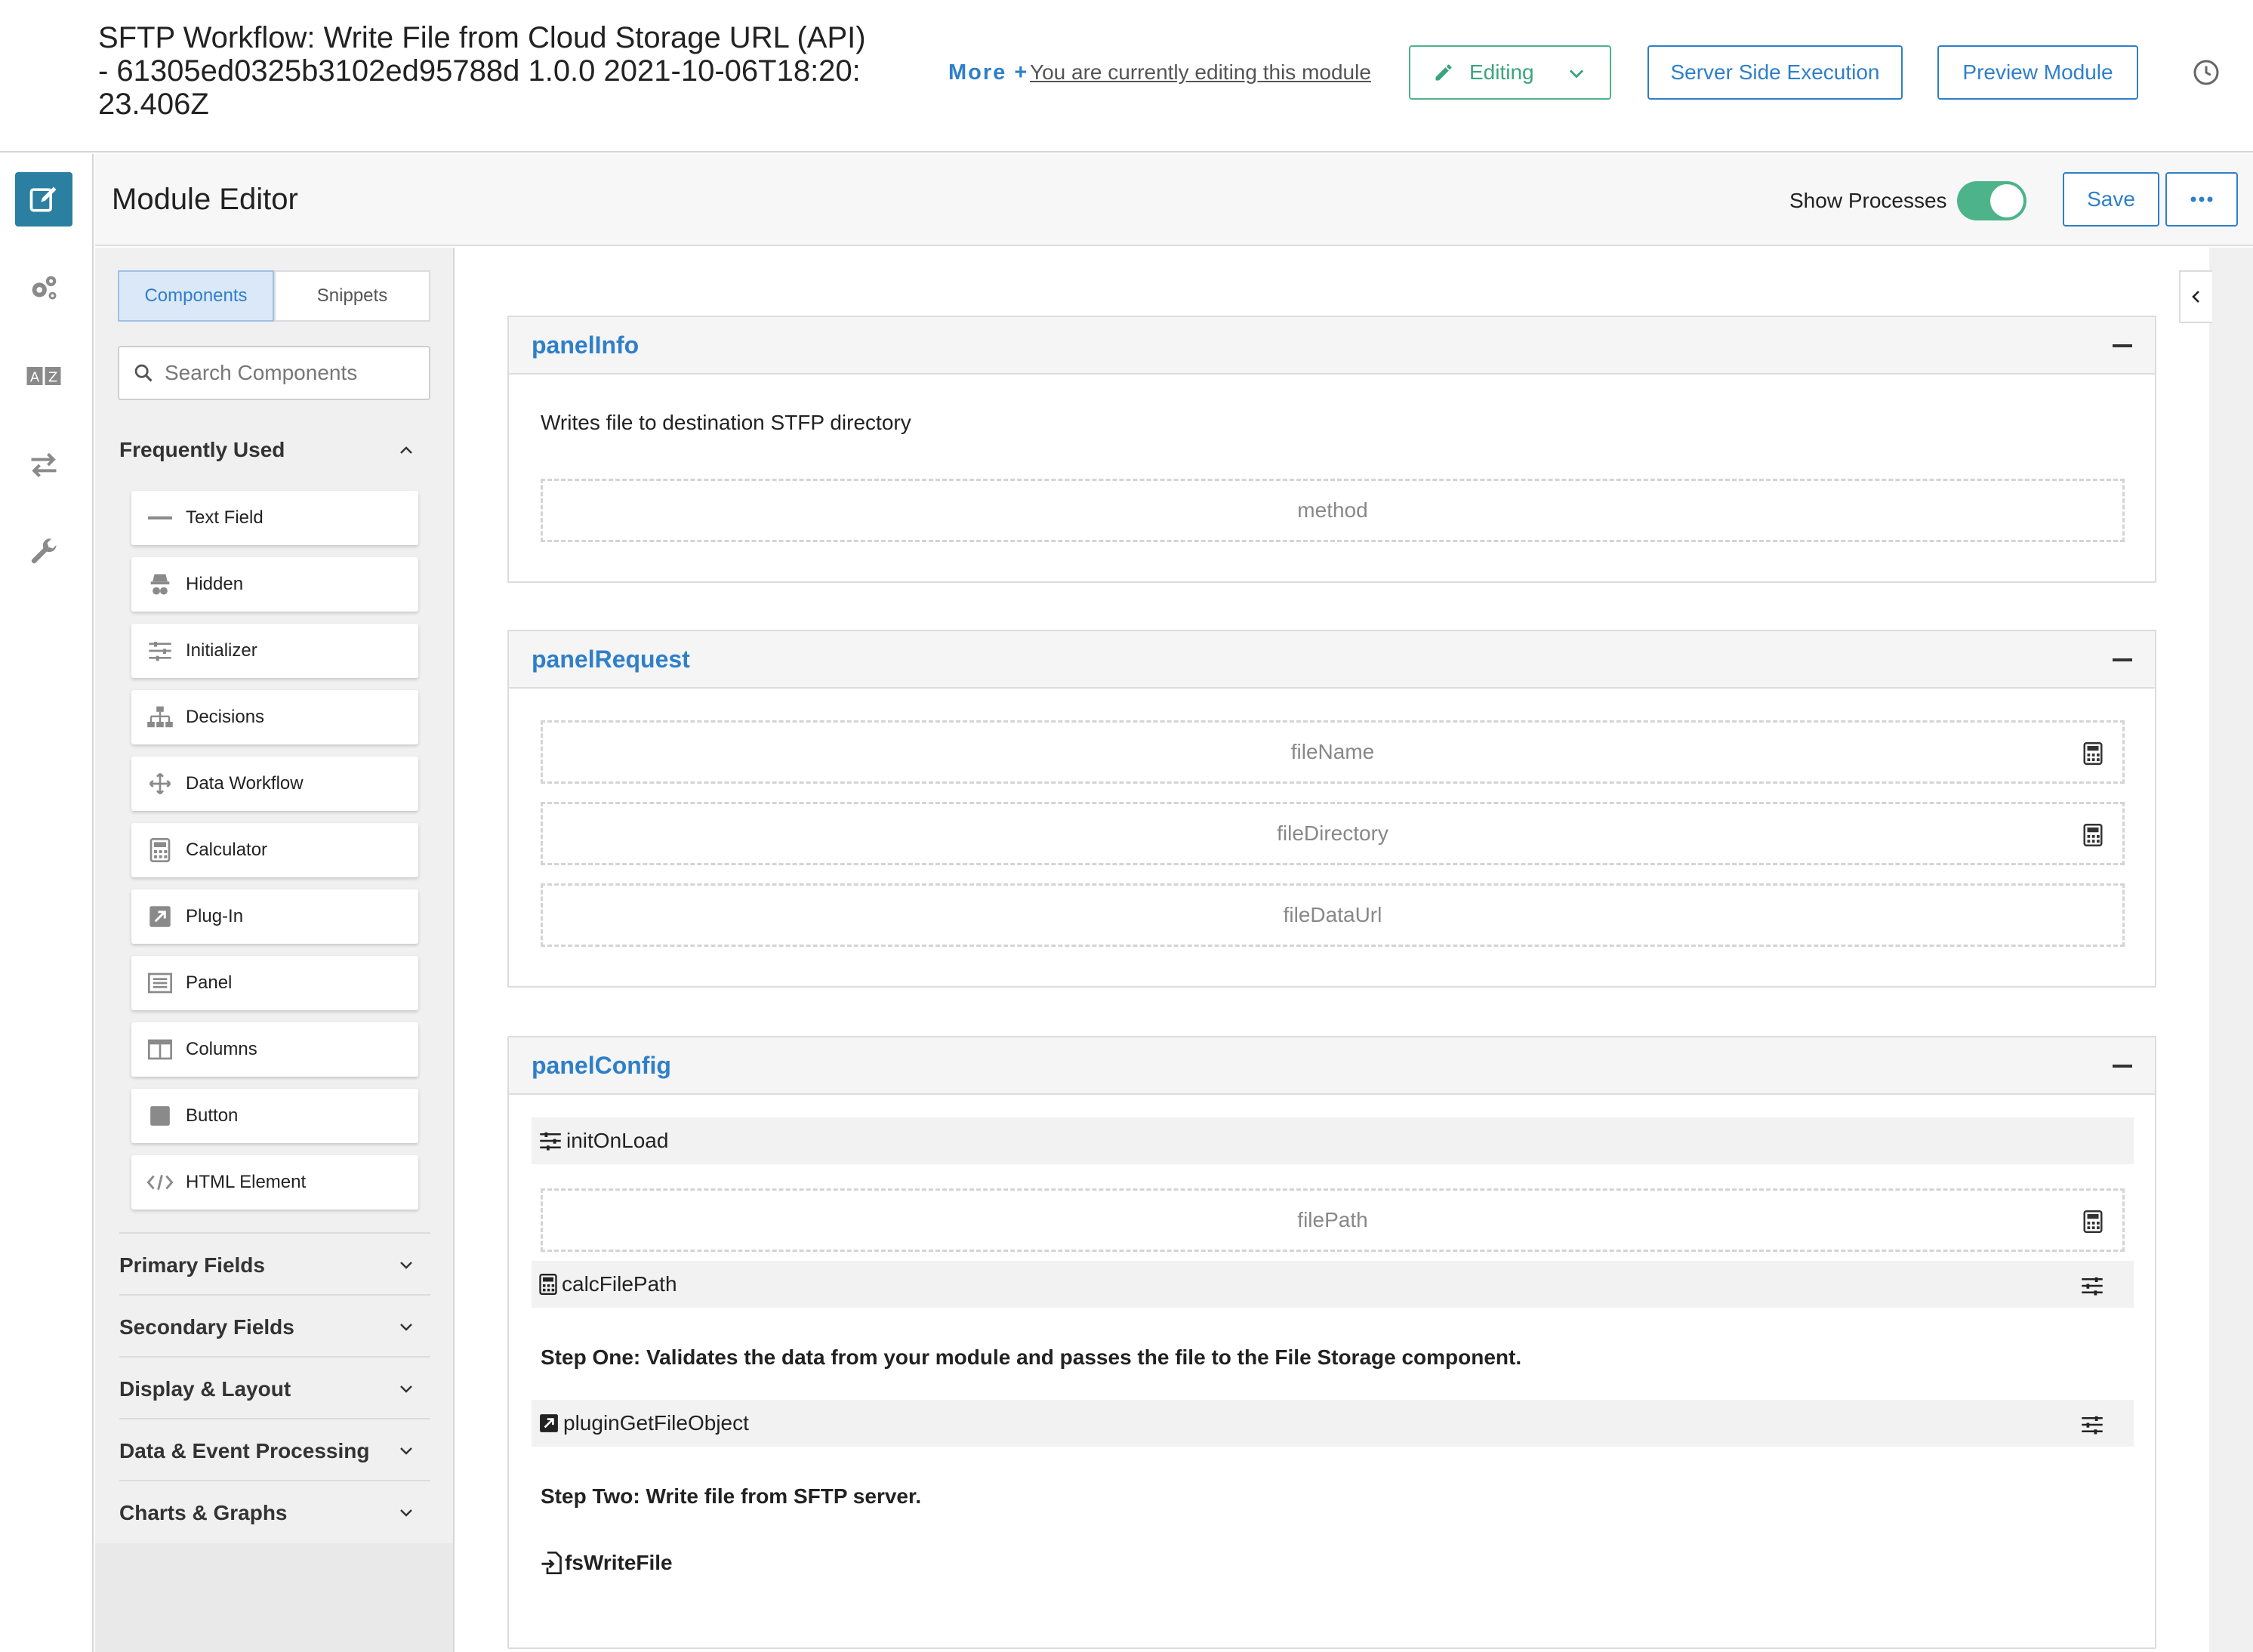 The image size is (2253, 1652). I want to click on group-primary-fields: Primary Fields, so click(274, 1265).